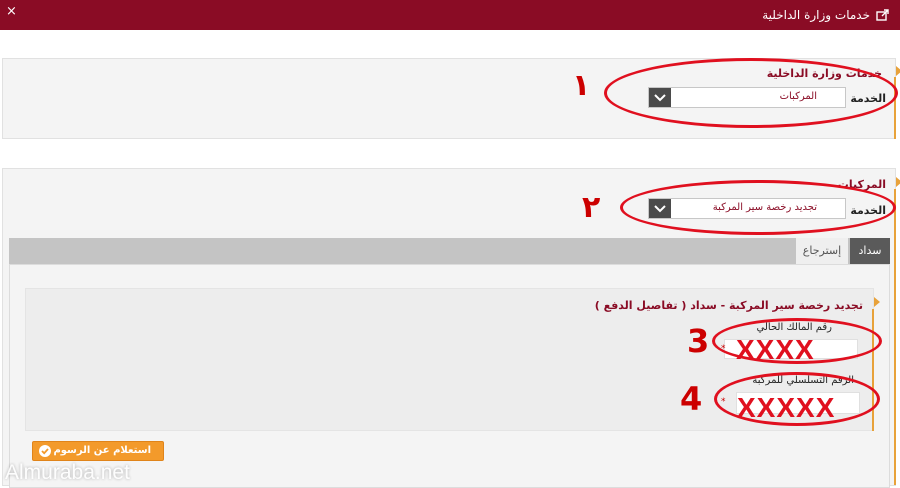  What do you see at coordinates (822, 251) in the screenshot?
I see `tab-refund: إسترجاع` at bounding box center [822, 251].